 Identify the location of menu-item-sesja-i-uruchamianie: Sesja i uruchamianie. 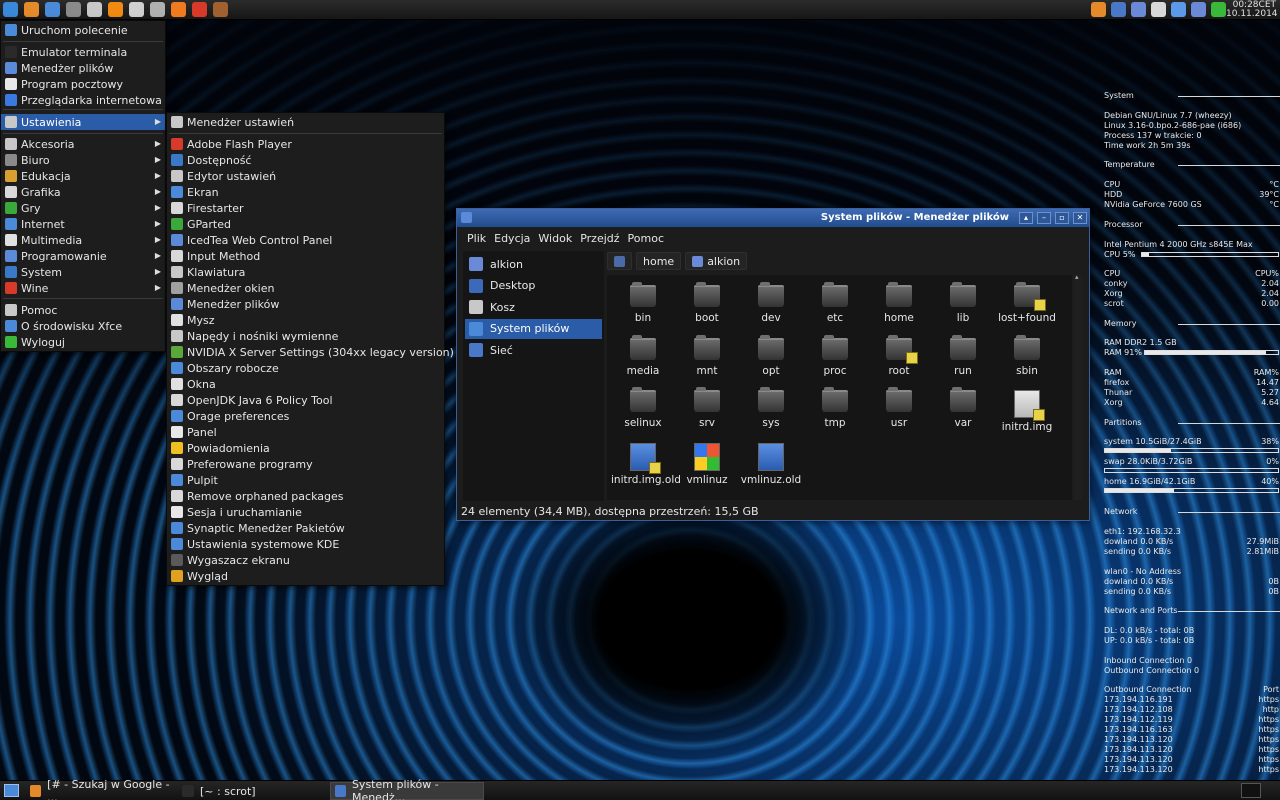
(305, 512).